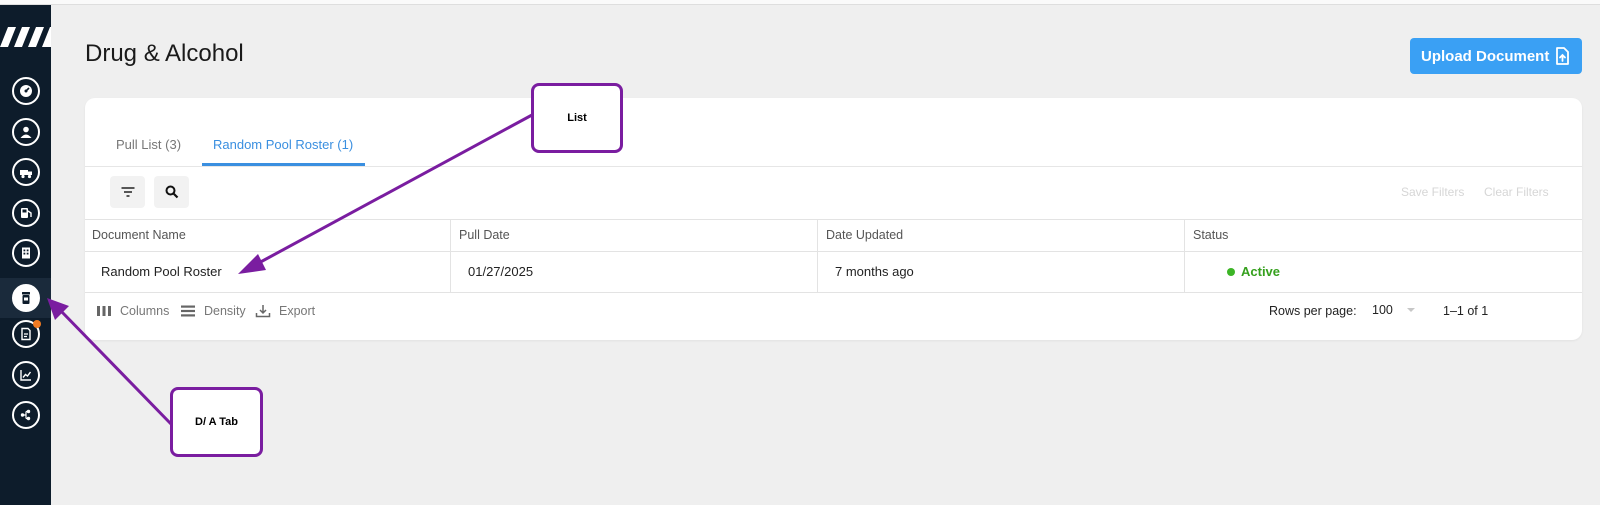 This screenshot has width=1600, height=505. Describe the element at coordinates (225, 311) in the screenshot. I see `density-label: Density` at that location.